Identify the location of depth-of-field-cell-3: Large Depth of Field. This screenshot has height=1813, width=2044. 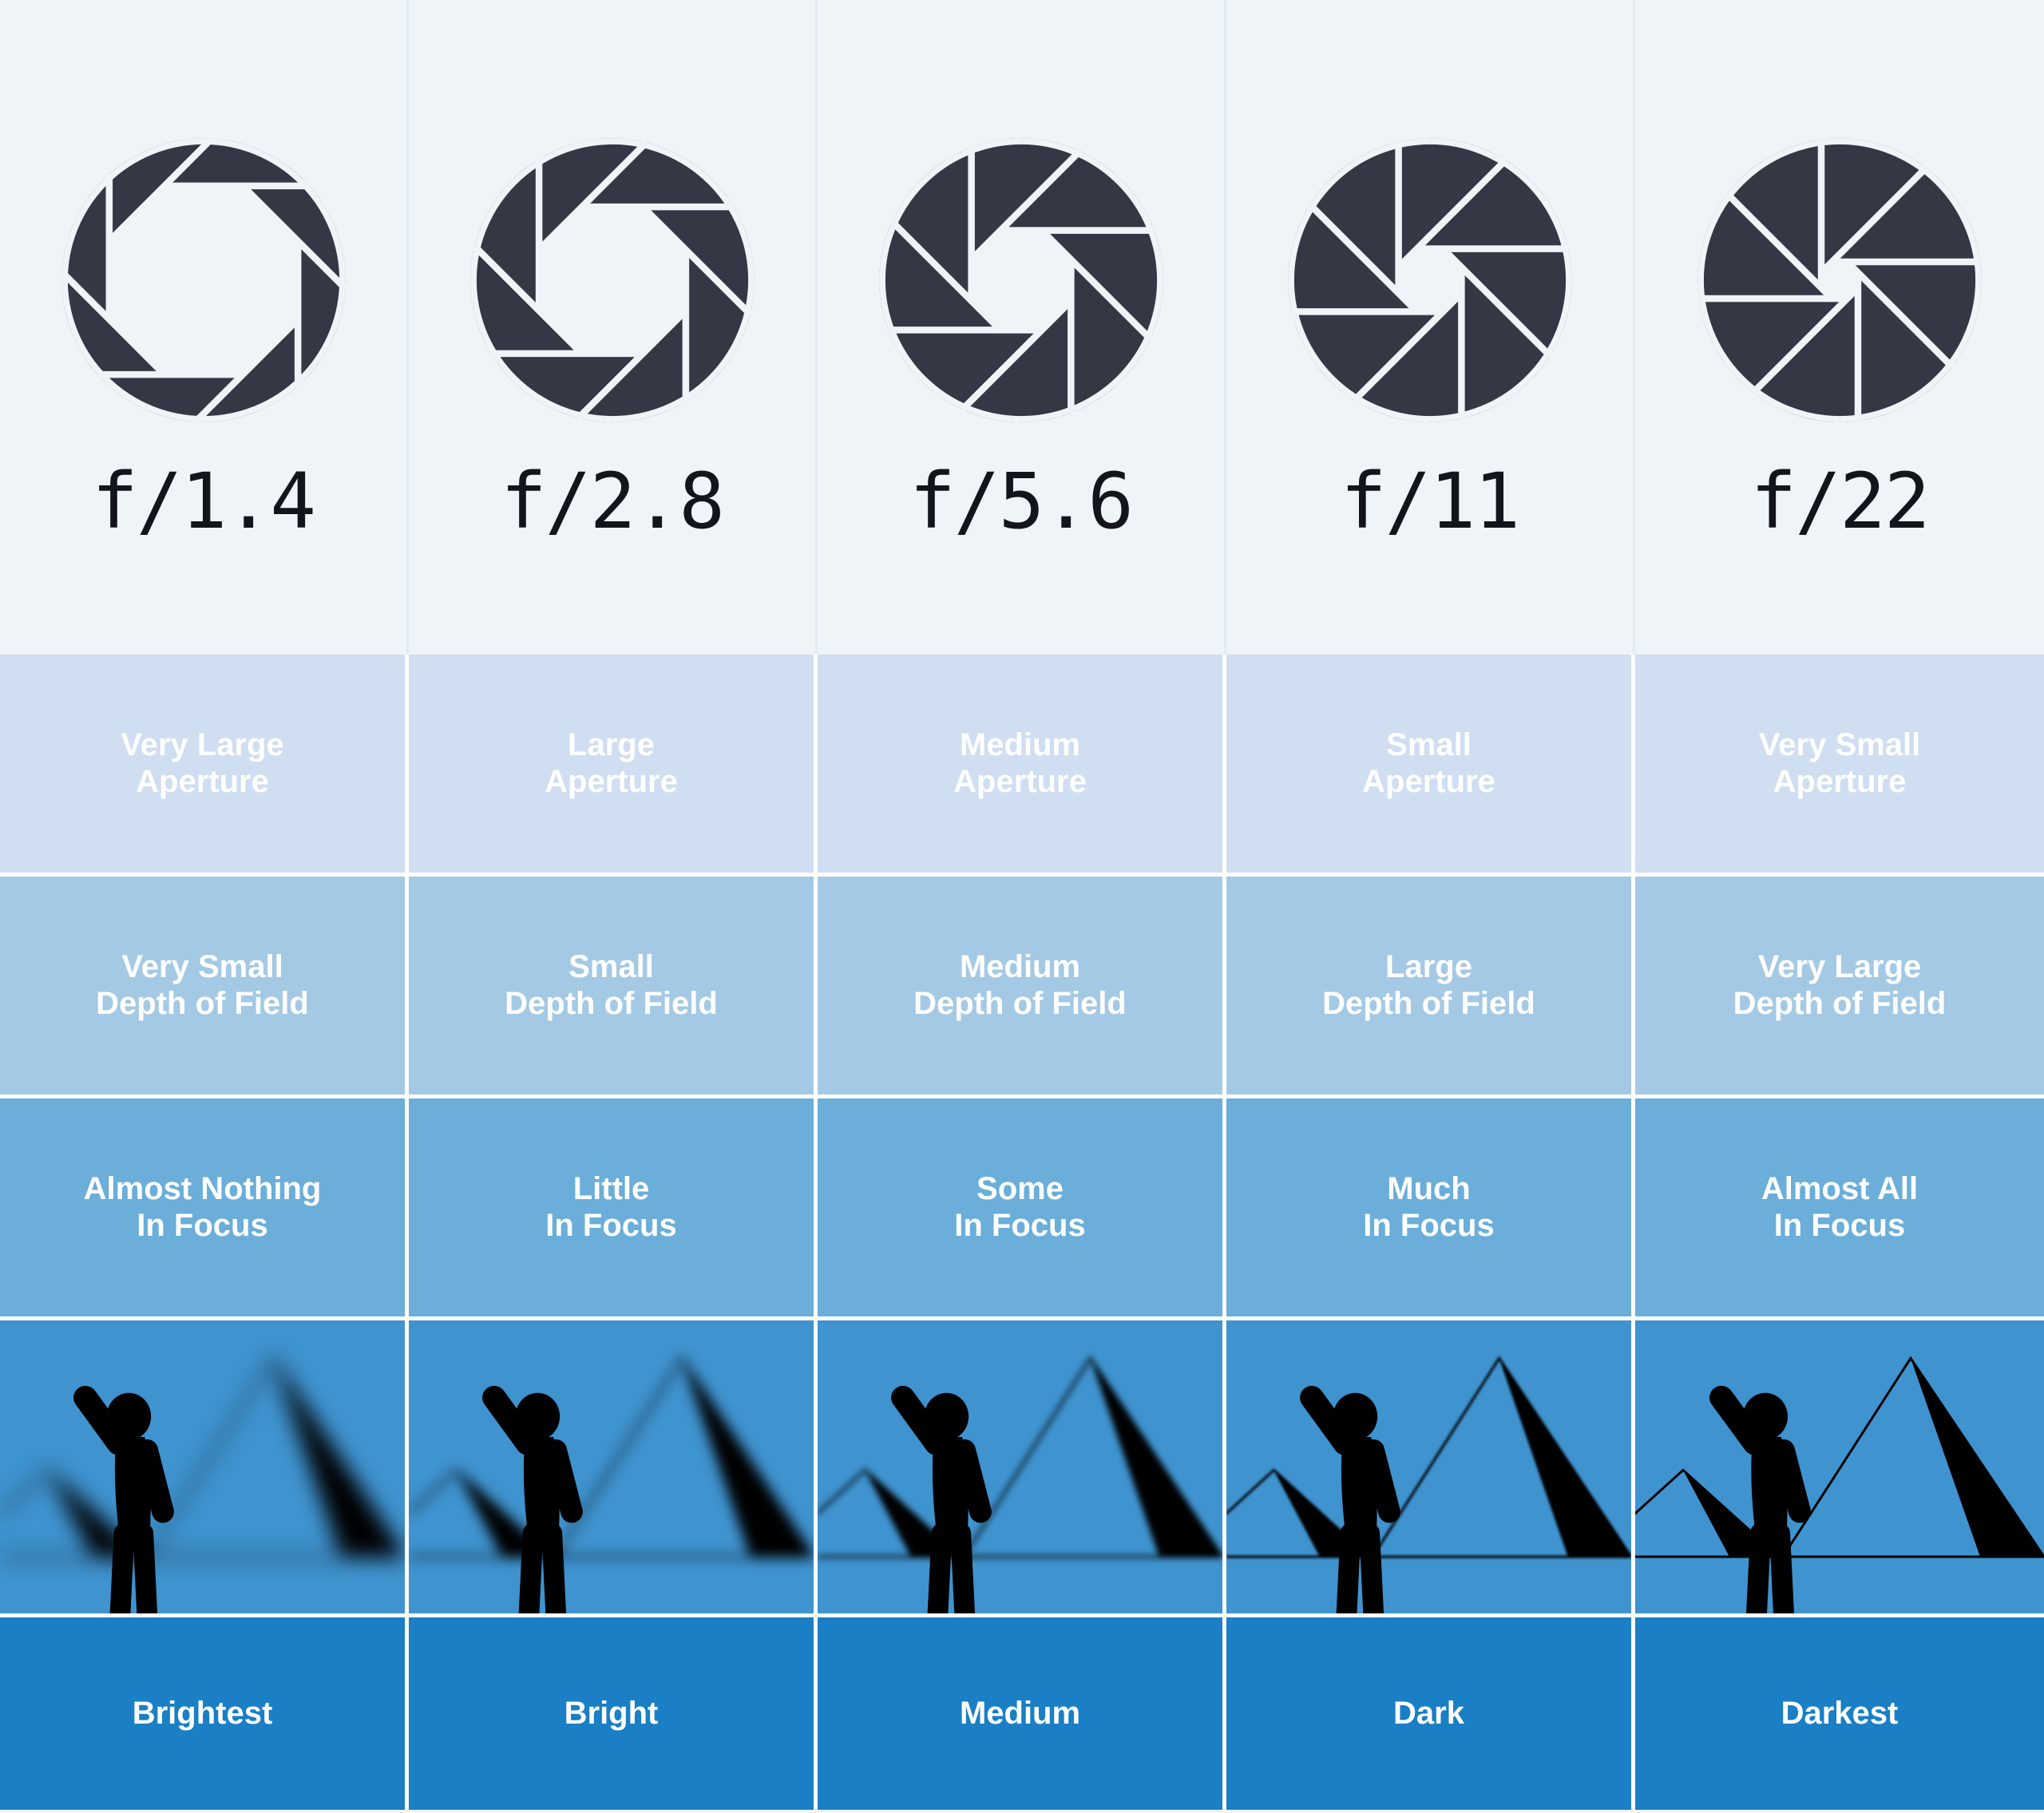
(1430, 986).